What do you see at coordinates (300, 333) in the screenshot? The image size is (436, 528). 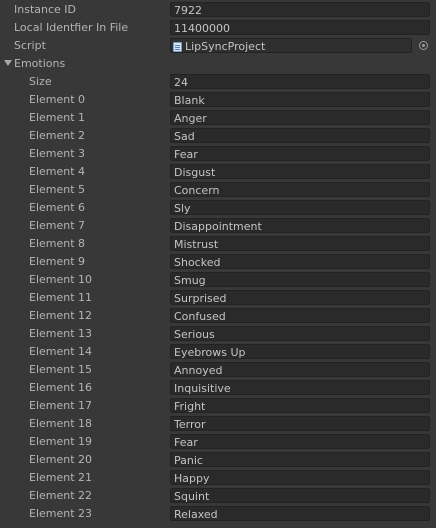 I see `emotion-element-field: Serious` at bounding box center [300, 333].